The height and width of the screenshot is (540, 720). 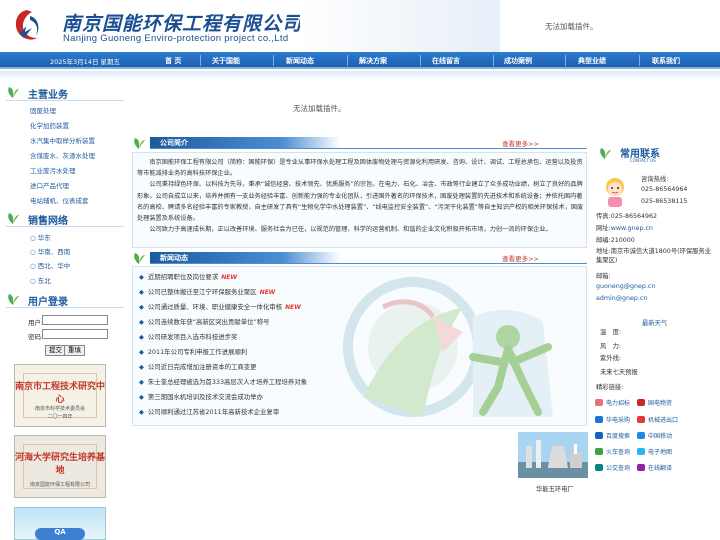 What do you see at coordinates (664, 201) in the screenshot?
I see `phone-number: 025-86538115` at bounding box center [664, 201].